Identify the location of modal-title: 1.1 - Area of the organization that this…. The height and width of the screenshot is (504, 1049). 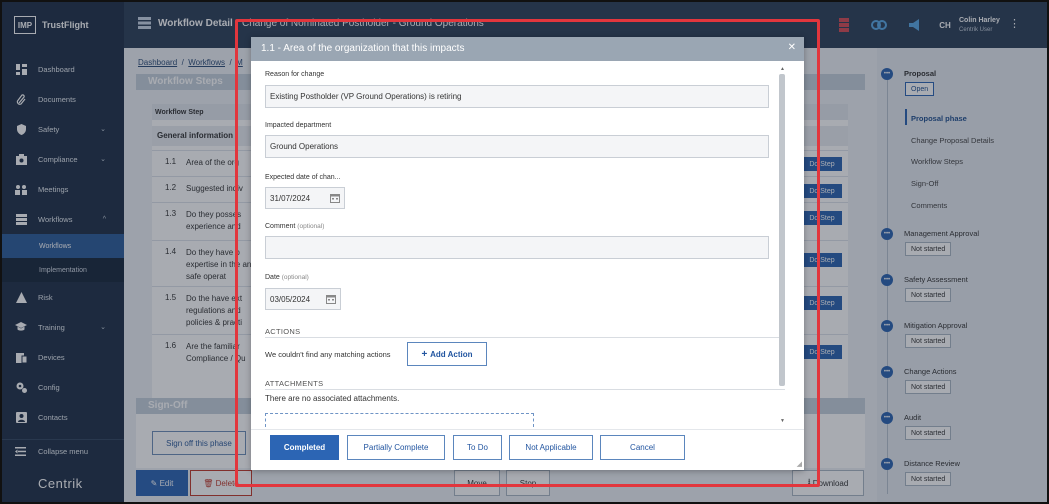
(363, 48).